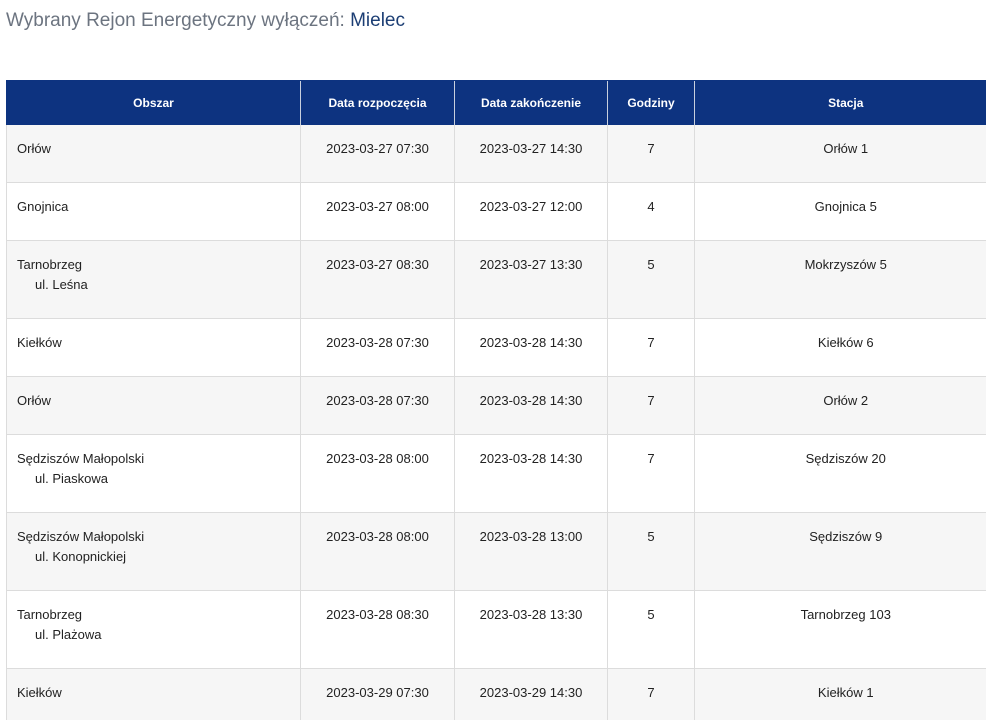  What do you see at coordinates (43, 206) in the screenshot?
I see `area-name: Gnojnica` at bounding box center [43, 206].